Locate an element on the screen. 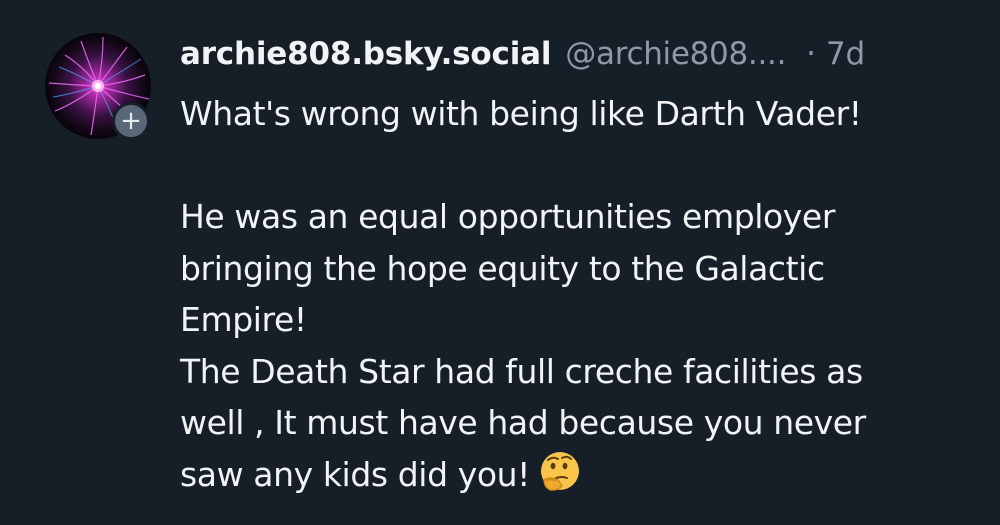 Image resolution: width=1000 pixels, height=525 pixels. thinking-face-emoji-icon is located at coordinates (559, 471).